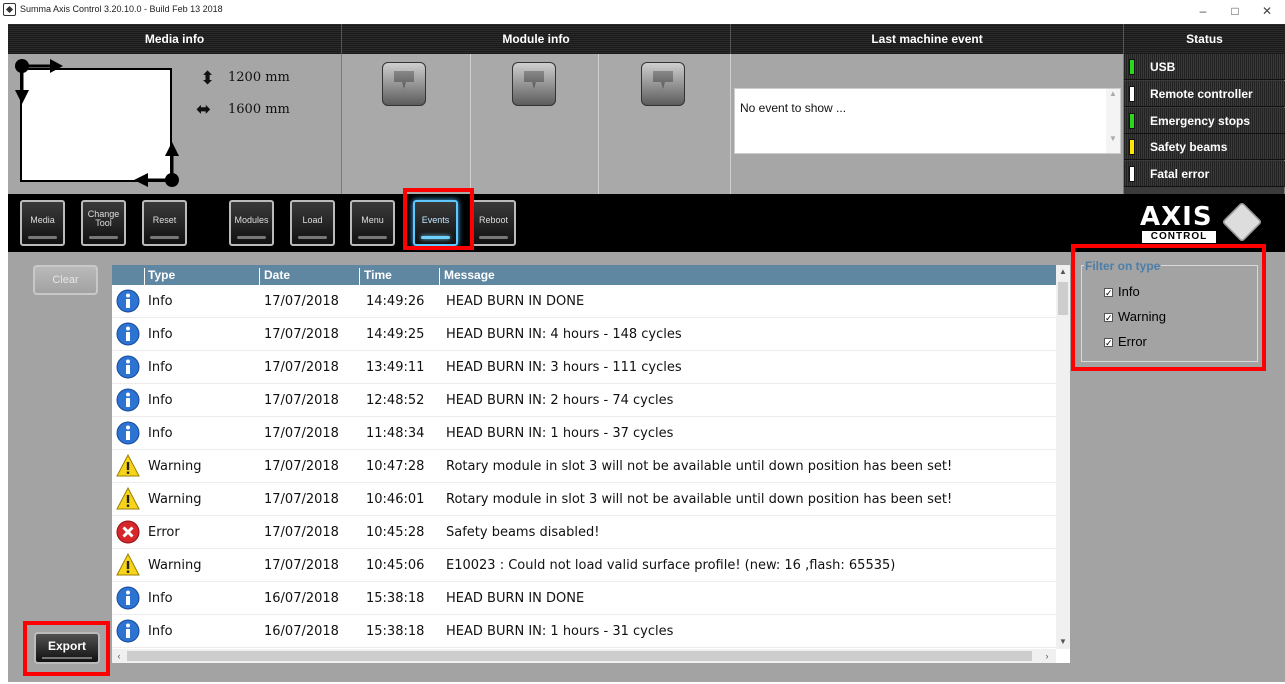 The height and width of the screenshot is (684, 1285). I want to click on row-time: 10:47:28, so click(395, 466).